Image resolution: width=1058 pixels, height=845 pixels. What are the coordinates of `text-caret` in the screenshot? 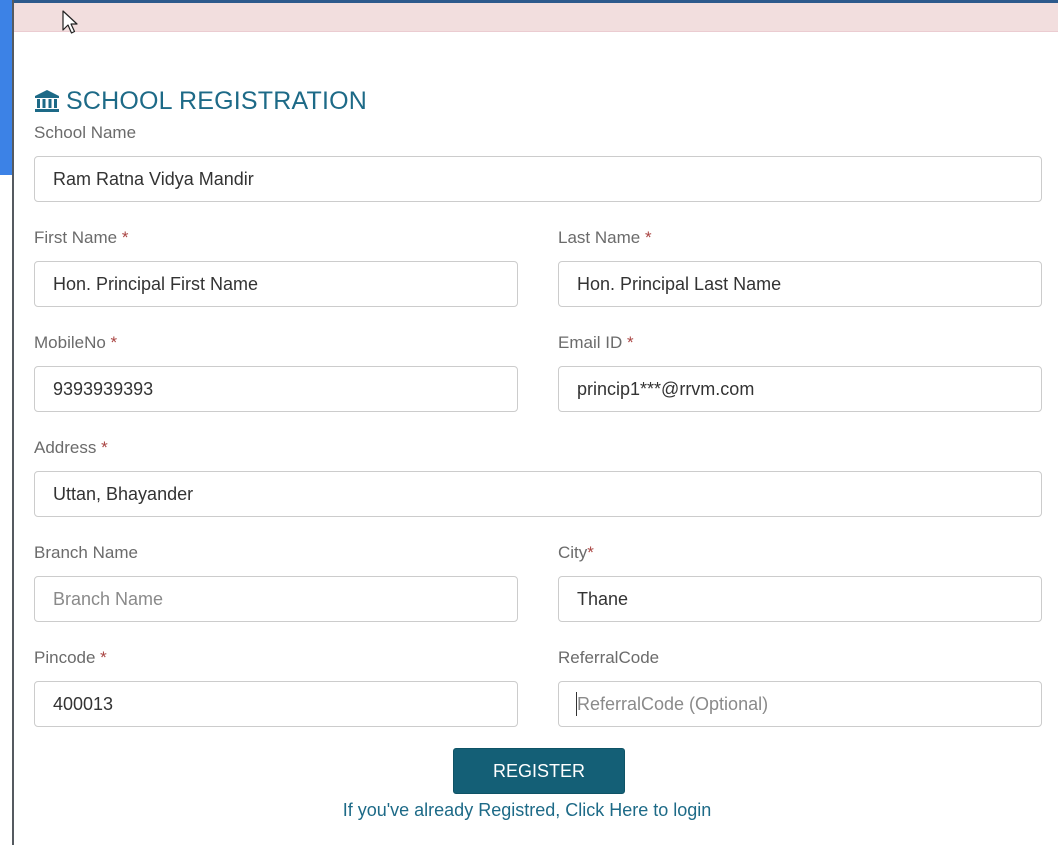 It's located at (576, 704).